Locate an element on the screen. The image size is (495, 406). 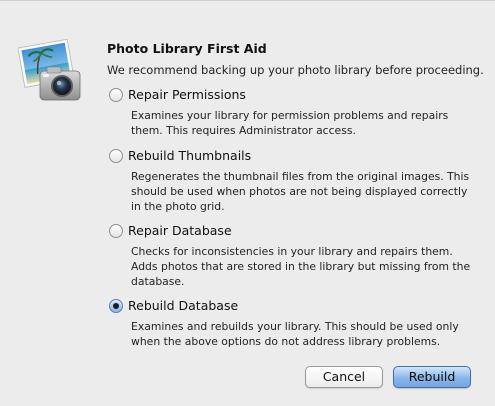
description-line: database. is located at coordinates (158, 281).